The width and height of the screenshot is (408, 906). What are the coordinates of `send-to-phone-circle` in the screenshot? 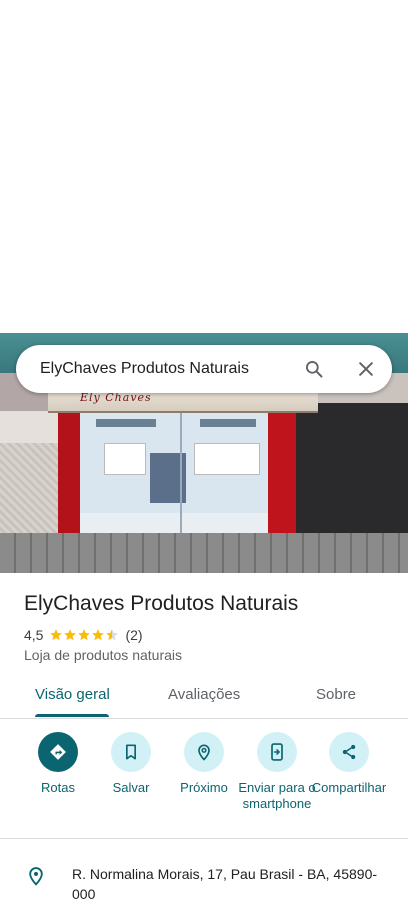 It's located at (277, 752).